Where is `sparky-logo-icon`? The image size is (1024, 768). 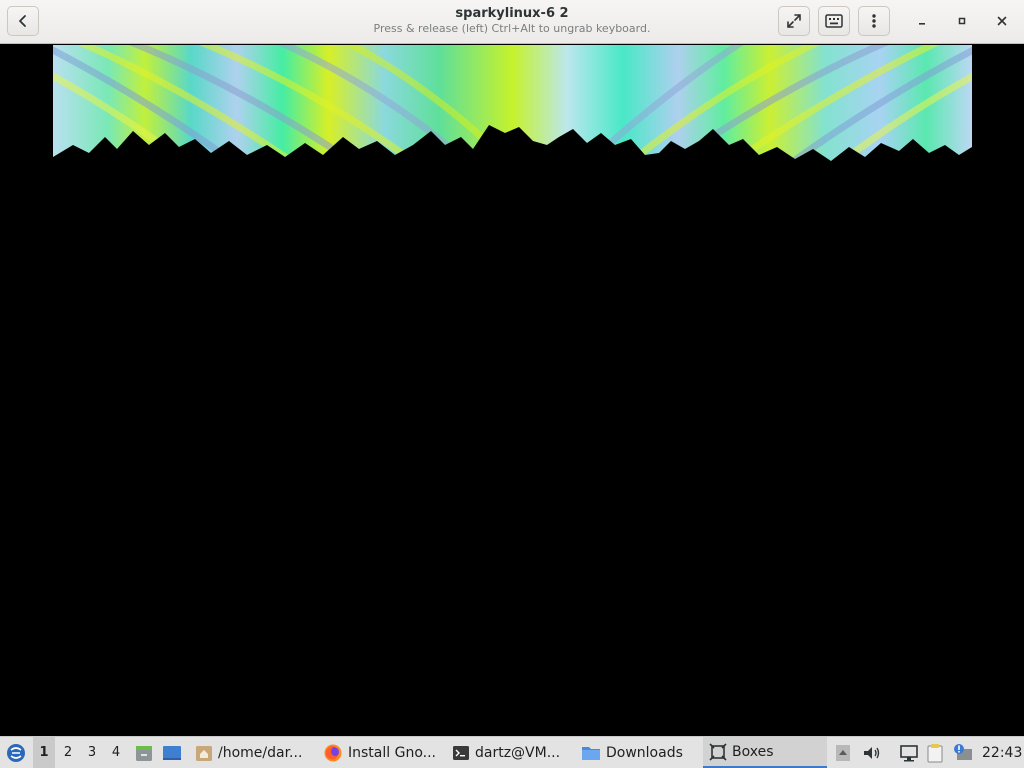
sparky-logo-icon is located at coordinates (16, 752).